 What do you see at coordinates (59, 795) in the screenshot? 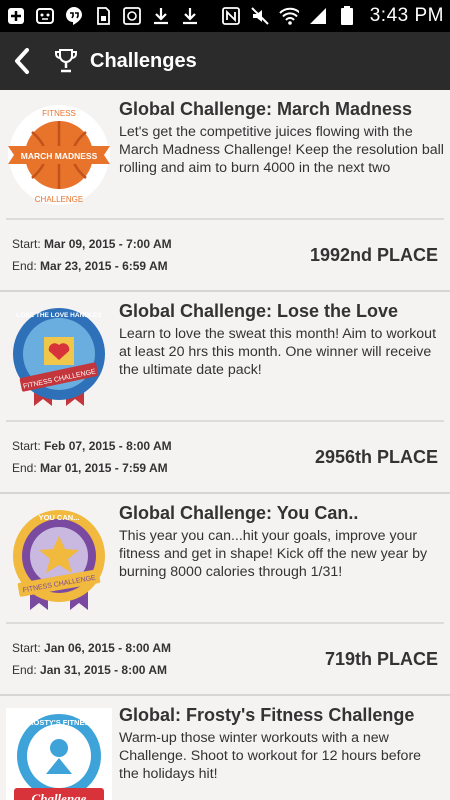
I see `svg-text: Challenge` at bounding box center [59, 795].